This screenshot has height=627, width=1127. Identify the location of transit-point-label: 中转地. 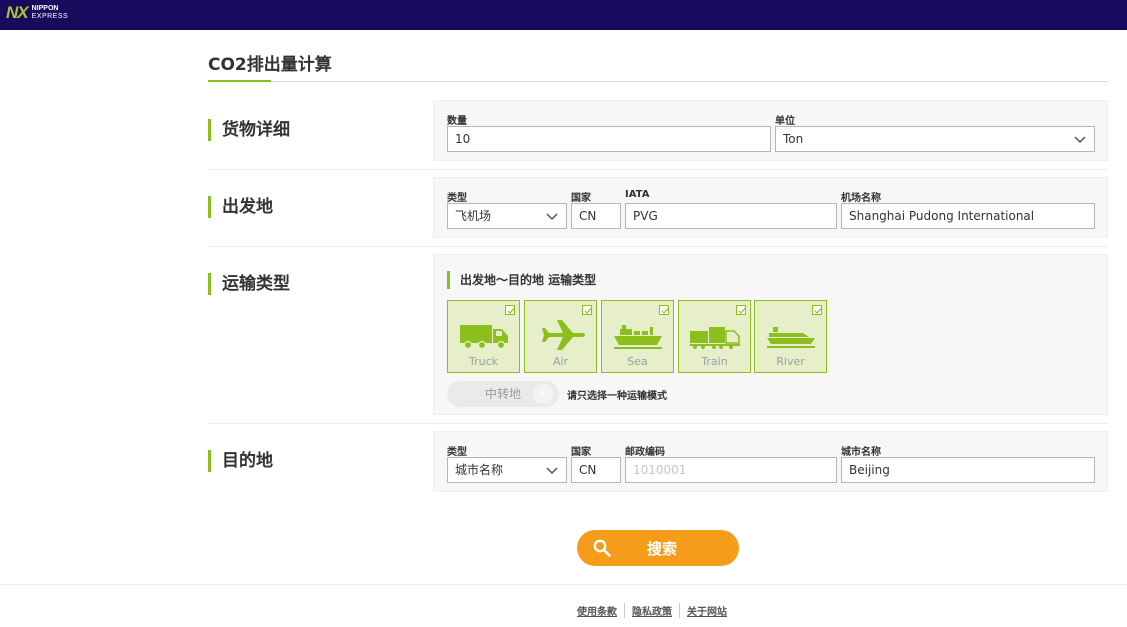
(502, 394).